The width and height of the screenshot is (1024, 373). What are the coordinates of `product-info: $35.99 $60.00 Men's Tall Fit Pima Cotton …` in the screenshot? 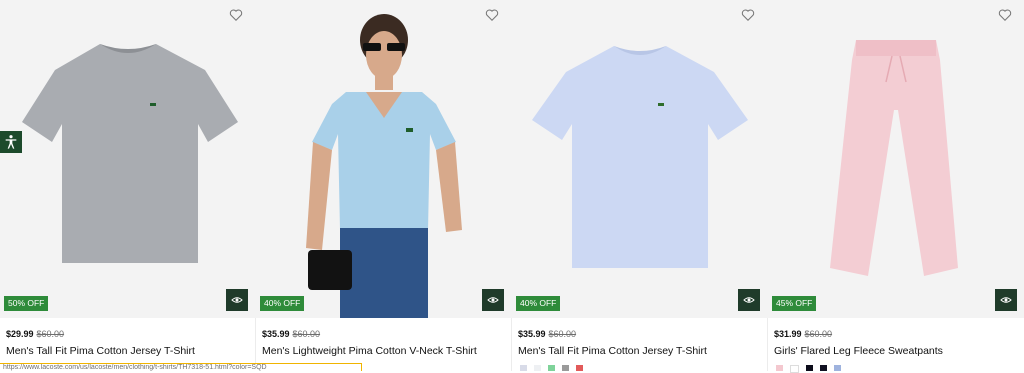 It's located at (612, 343).